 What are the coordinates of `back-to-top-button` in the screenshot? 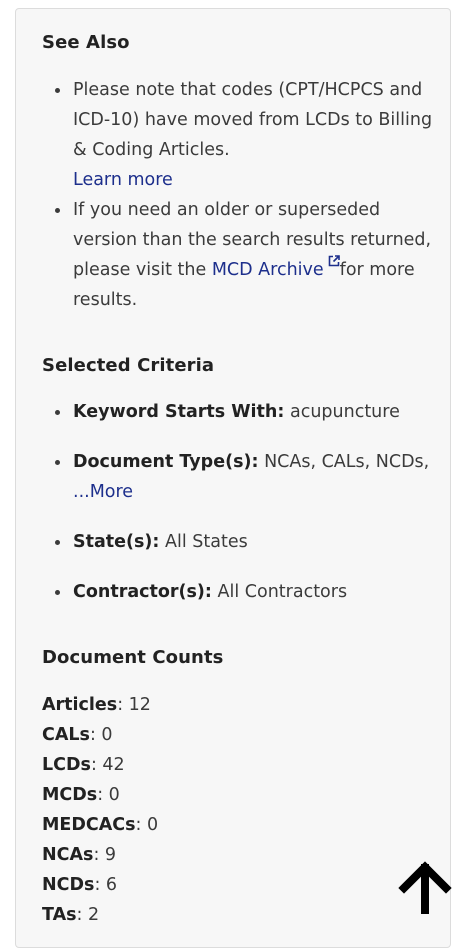 It's located at (425, 888).